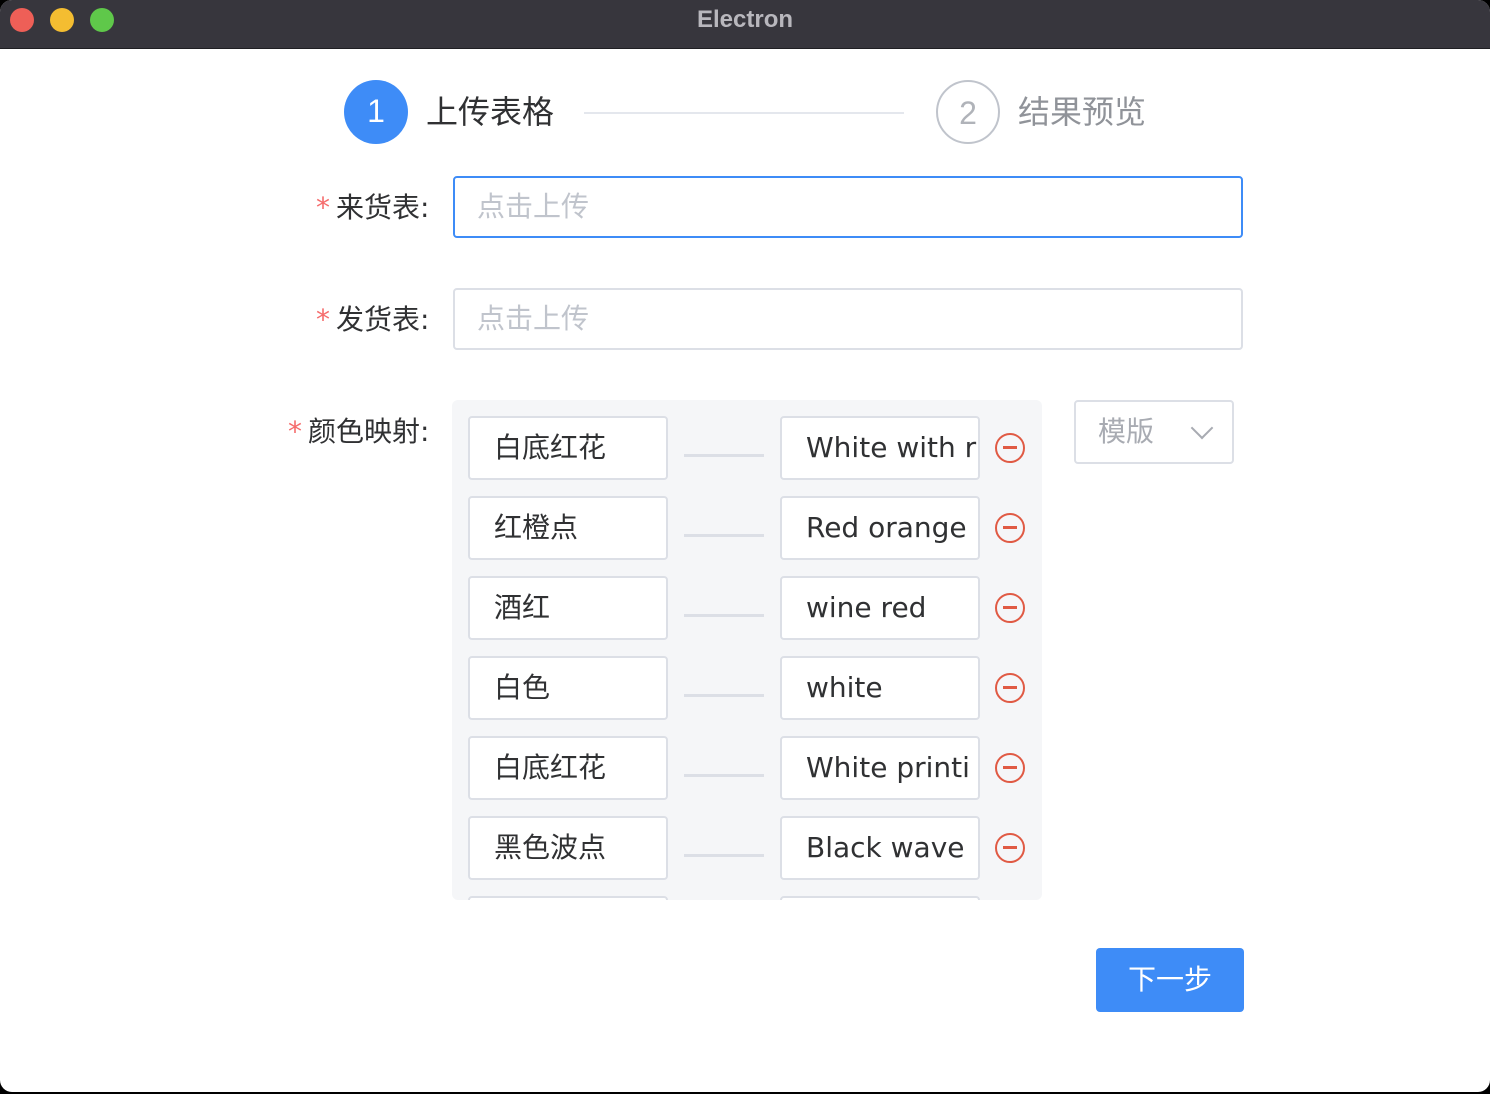  What do you see at coordinates (568, 898) in the screenshot?
I see `source-color-input` at bounding box center [568, 898].